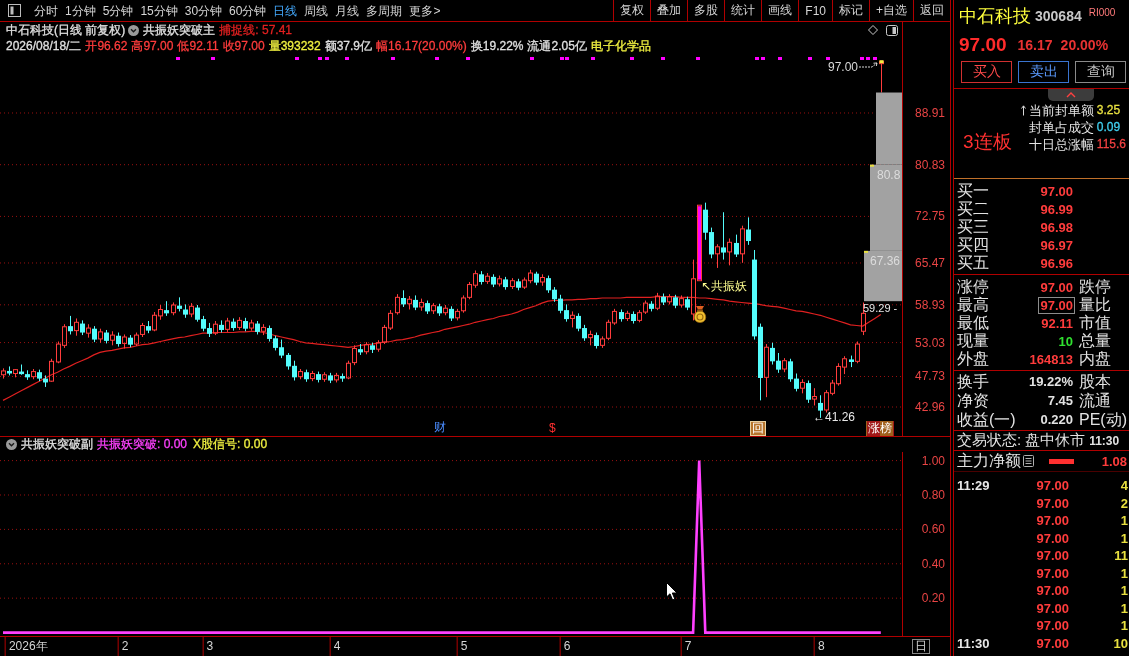 This screenshot has height=656, width=1129. Describe the element at coordinates (1055, 440) in the screenshot. I see `trade-status-value: 盘中休市` at that location.